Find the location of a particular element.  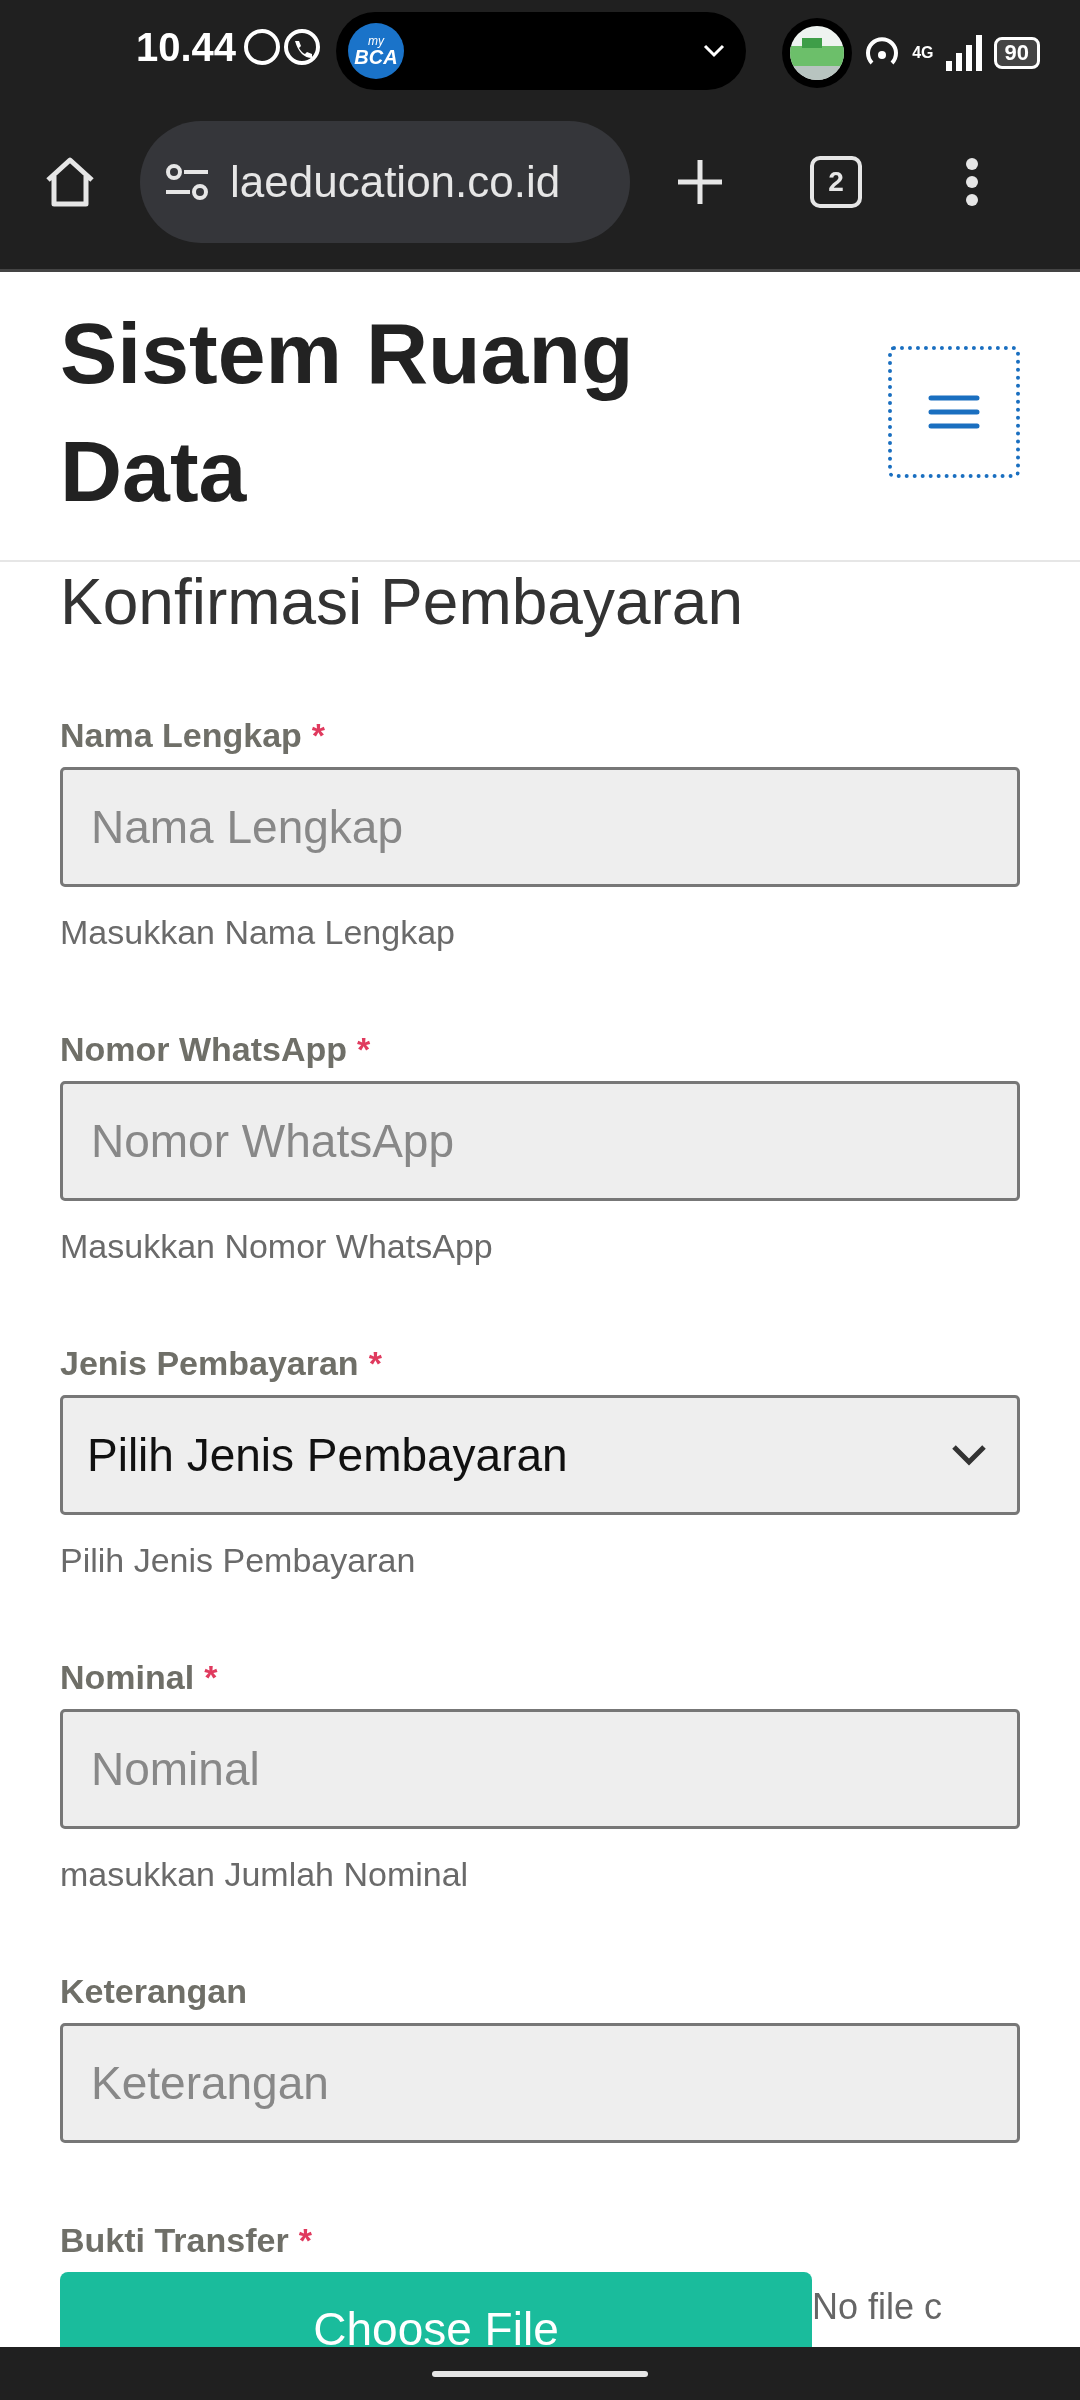

help-text: Masukkan Nomor WhatsApp is located at coordinates (277, 1246).